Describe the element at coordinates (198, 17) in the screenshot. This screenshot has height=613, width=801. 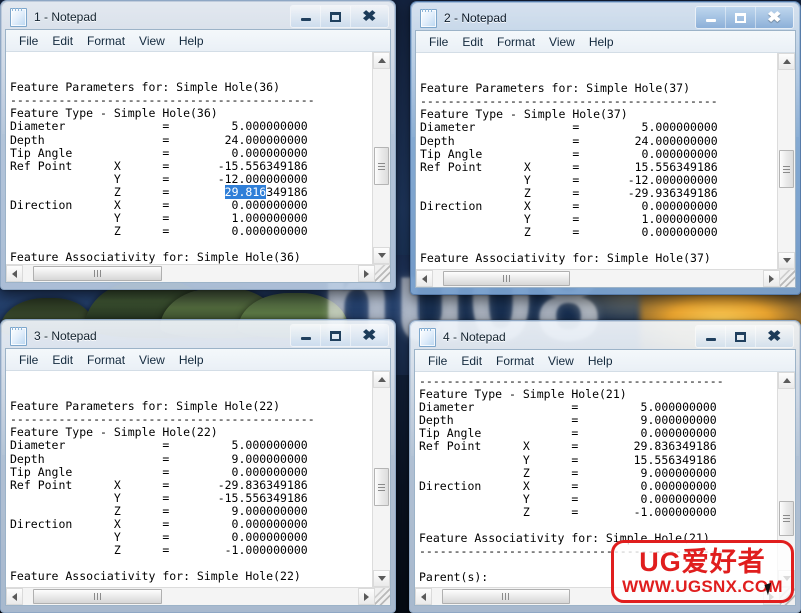
I see `title-bar: 1 - Notepad ✖` at that location.